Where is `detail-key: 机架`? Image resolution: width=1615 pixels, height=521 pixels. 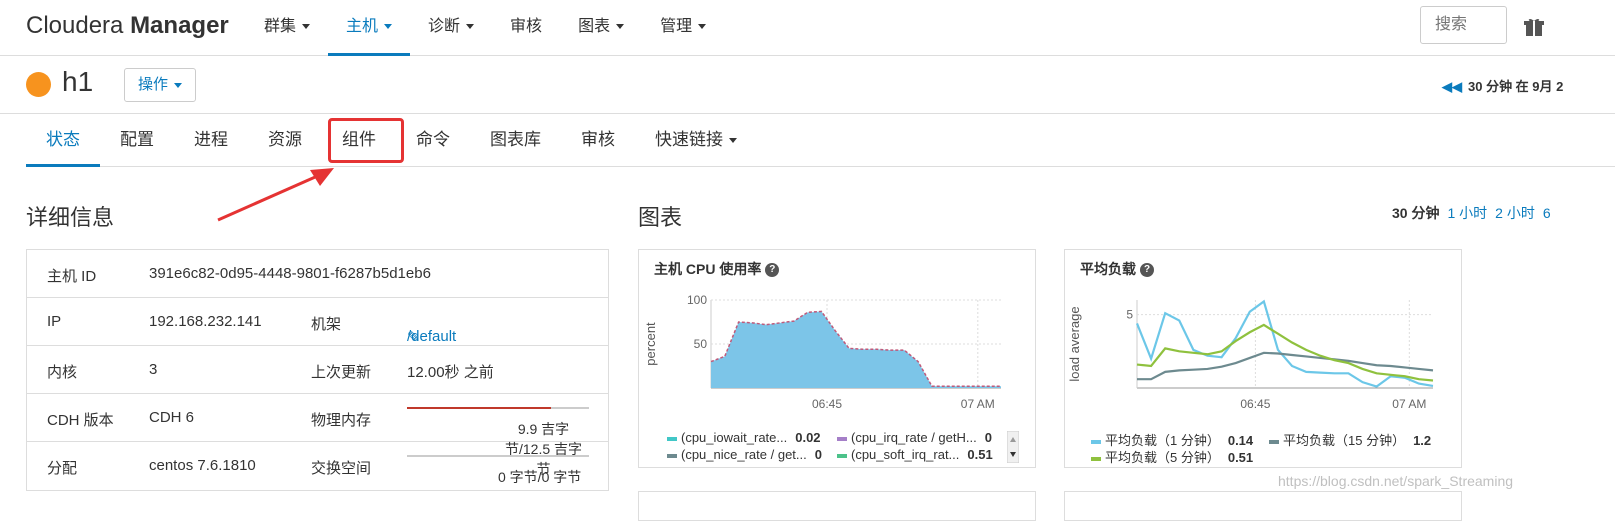
detail-key: 机架 is located at coordinates (326, 324).